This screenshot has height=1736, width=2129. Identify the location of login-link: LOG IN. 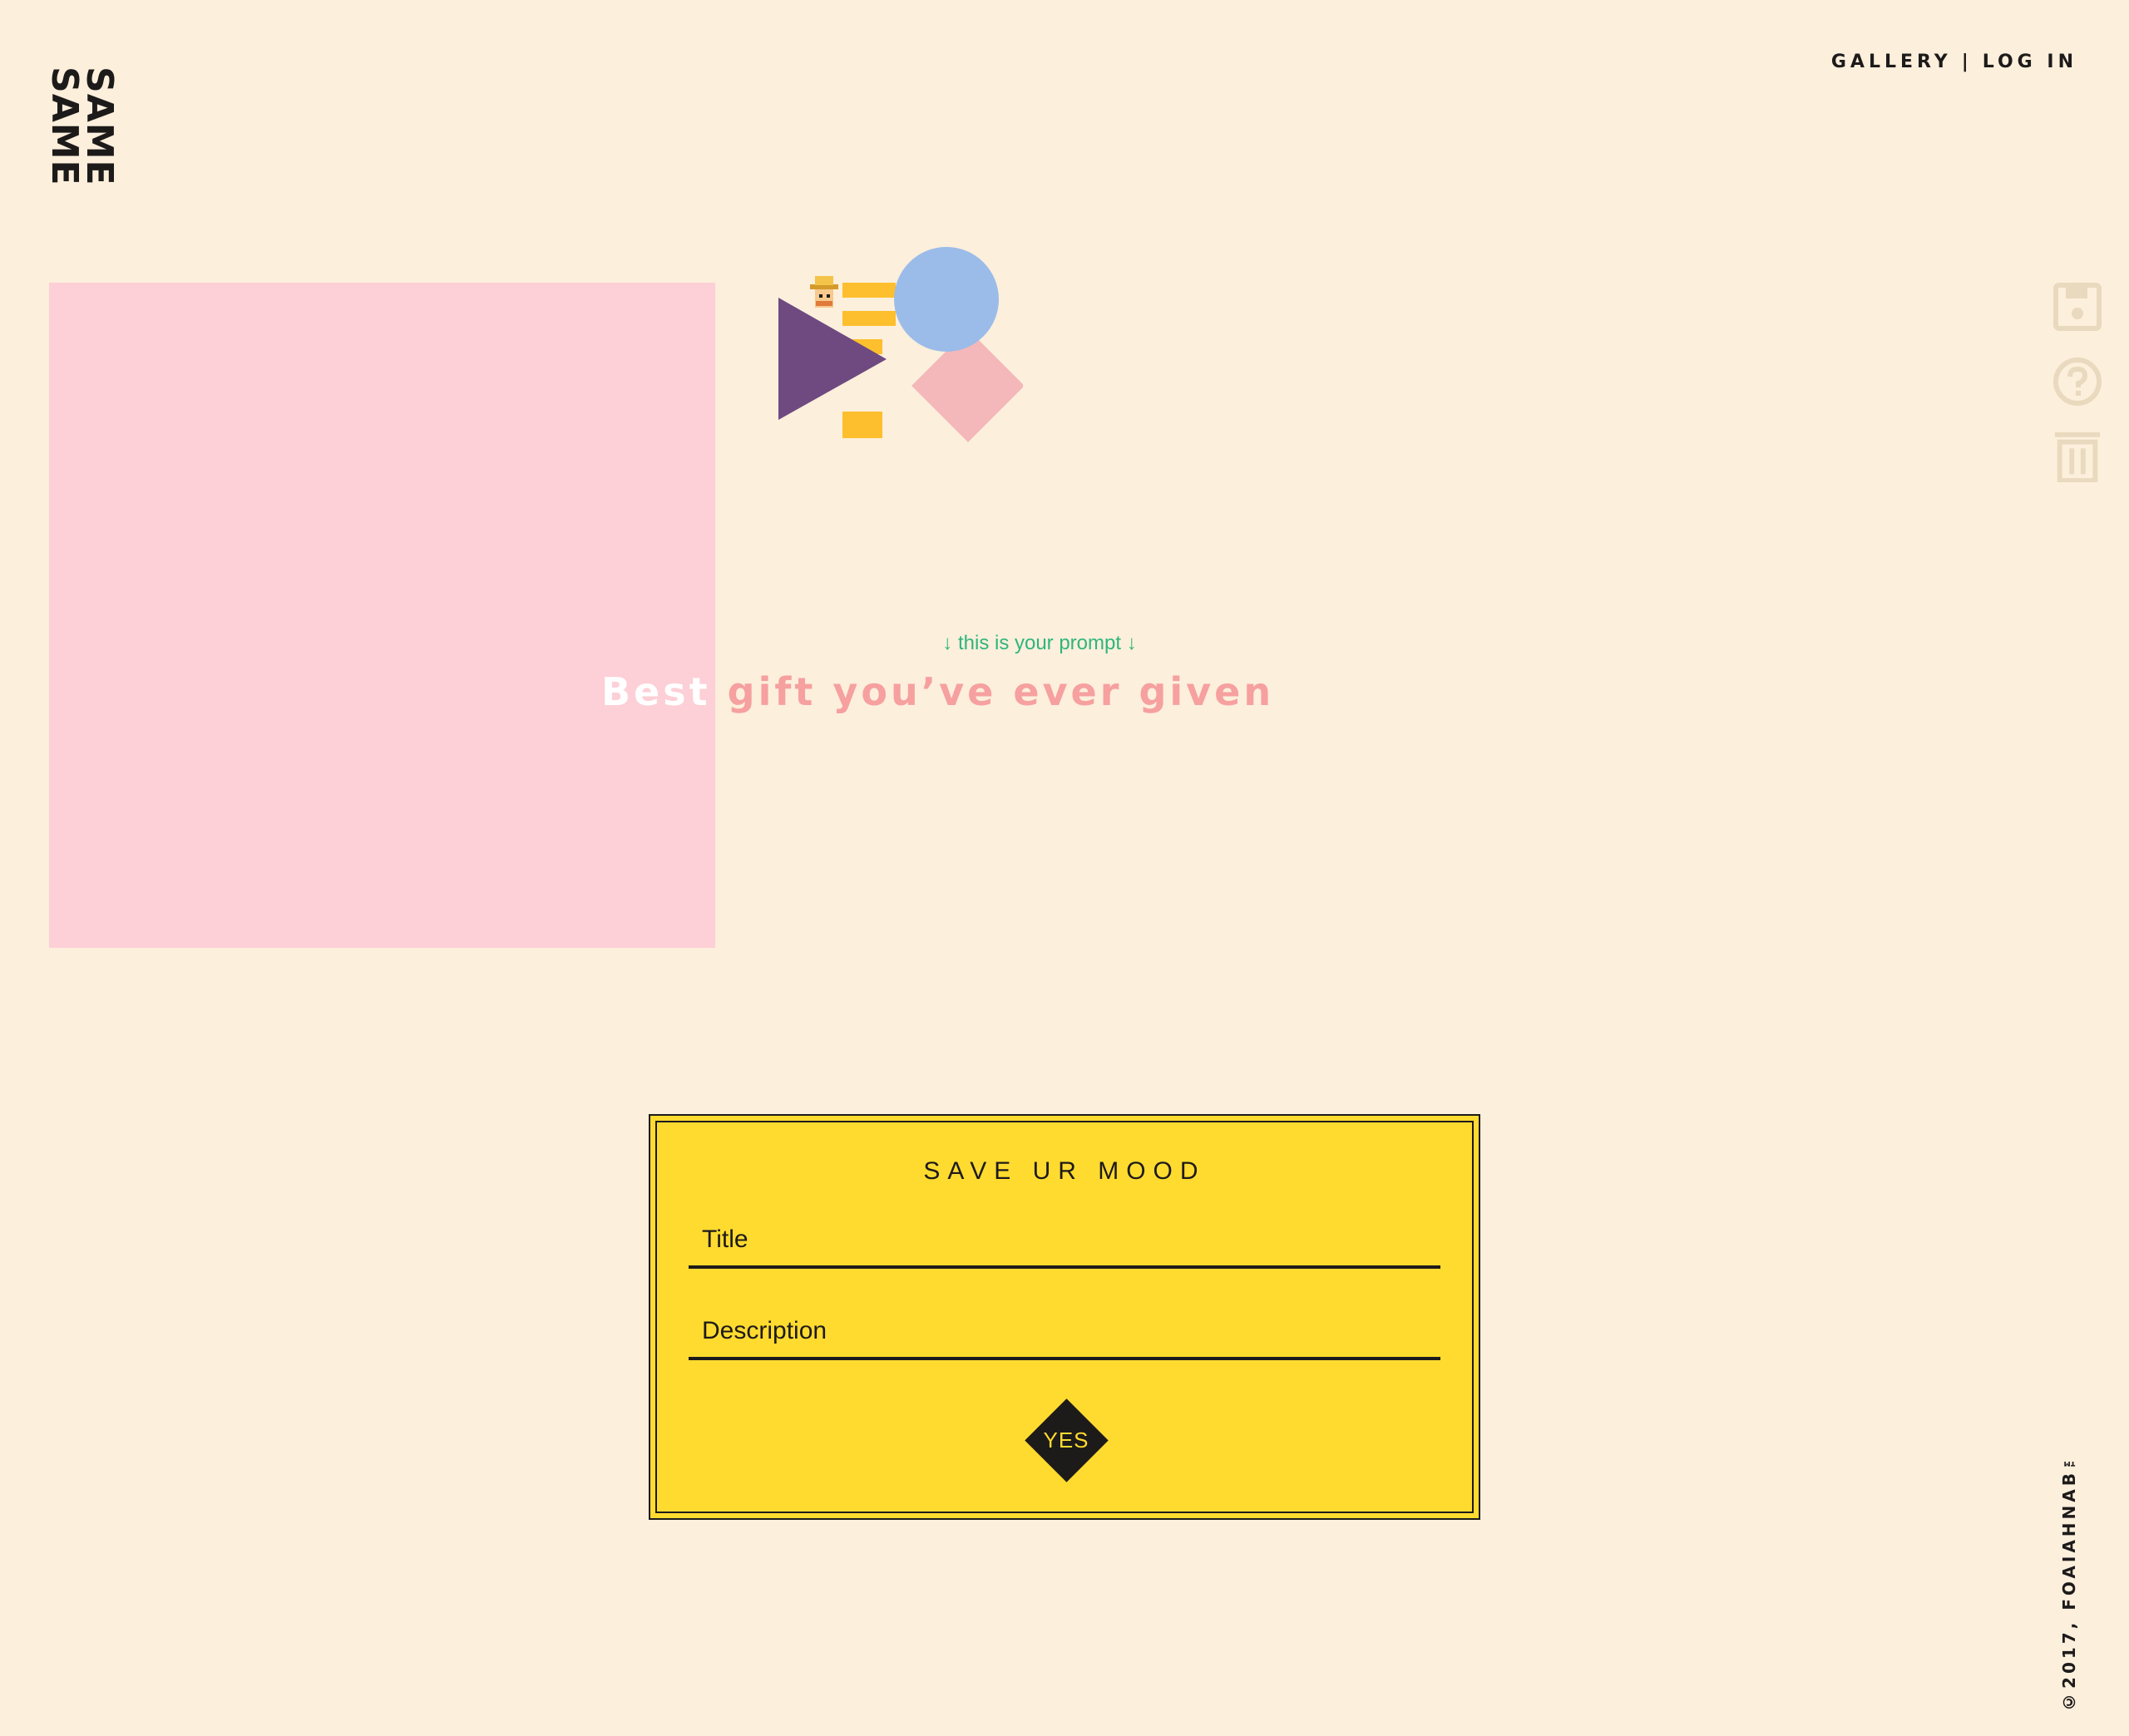
(2030, 62).